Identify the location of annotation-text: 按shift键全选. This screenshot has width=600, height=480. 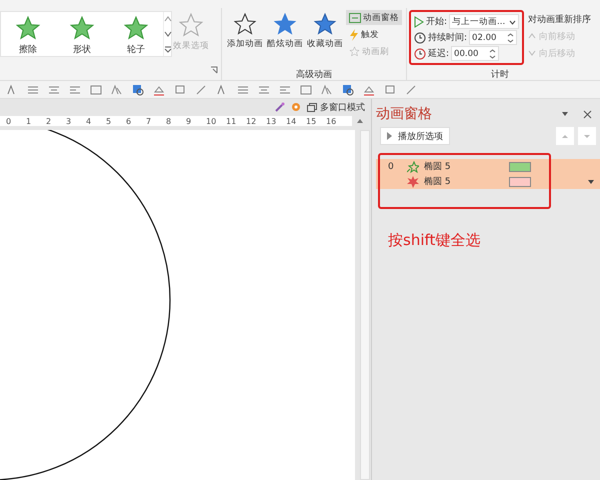
(435, 240).